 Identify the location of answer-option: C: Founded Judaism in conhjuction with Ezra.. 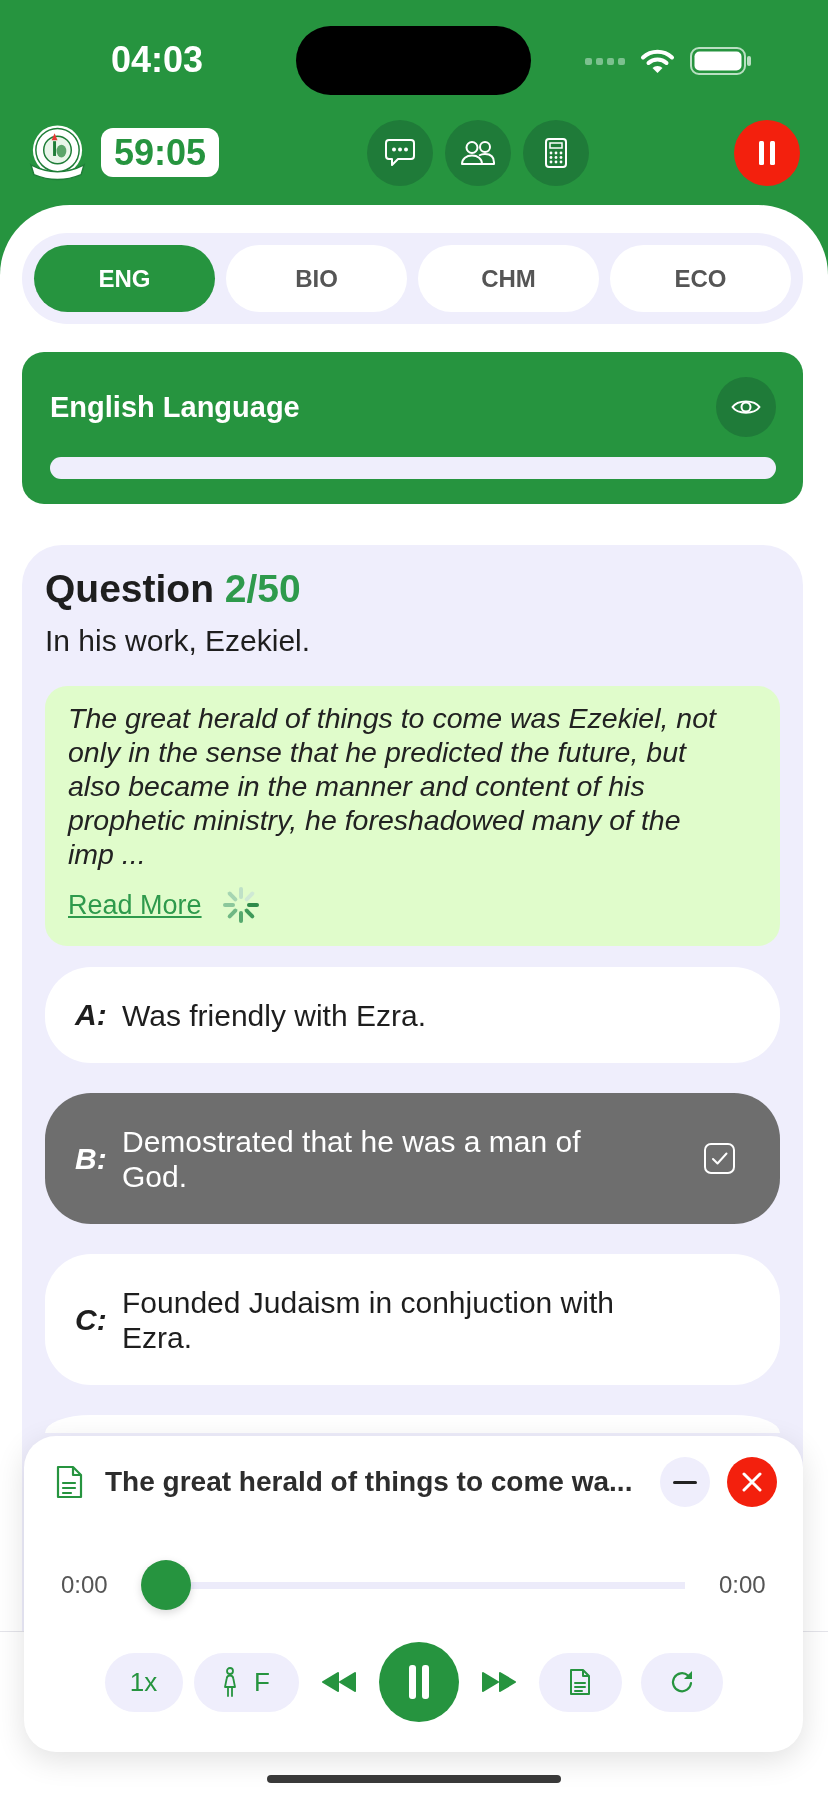
(412, 1319).